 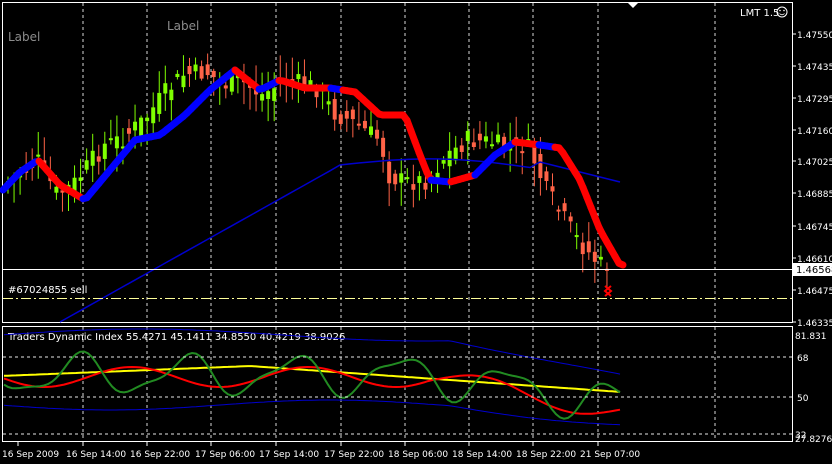 I want to click on tdi-trade-line, so click(x=312, y=390).